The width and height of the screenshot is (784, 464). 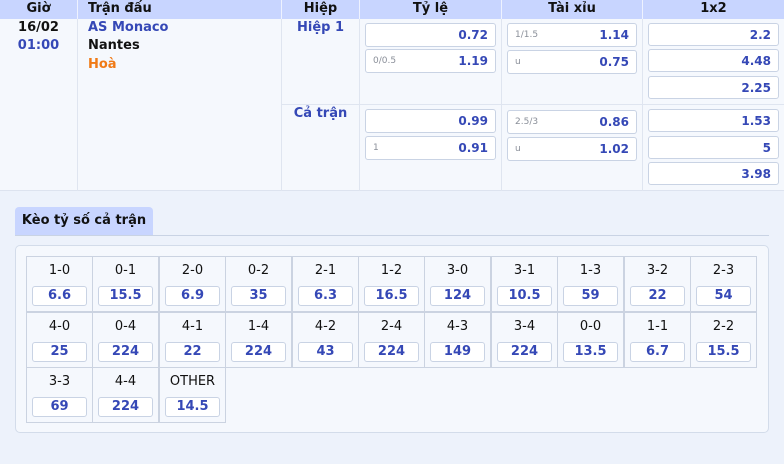 I want to click on score-odds-button: 43, so click(x=325, y=352).